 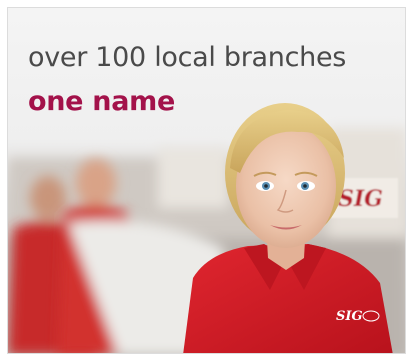 I want to click on headline-text: over 100 local branches, so click(x=187, y=57).